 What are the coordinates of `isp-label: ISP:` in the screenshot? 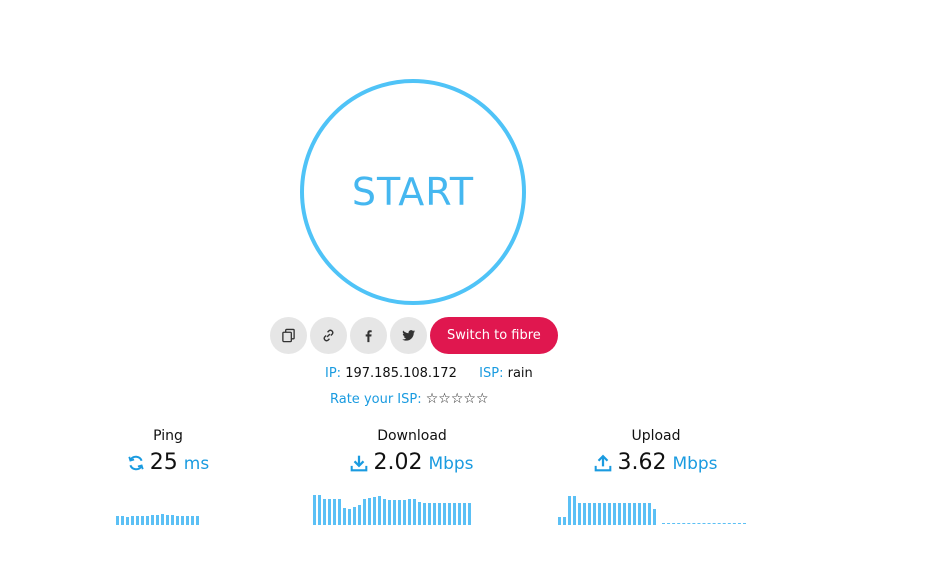 It's located at (491, 373).